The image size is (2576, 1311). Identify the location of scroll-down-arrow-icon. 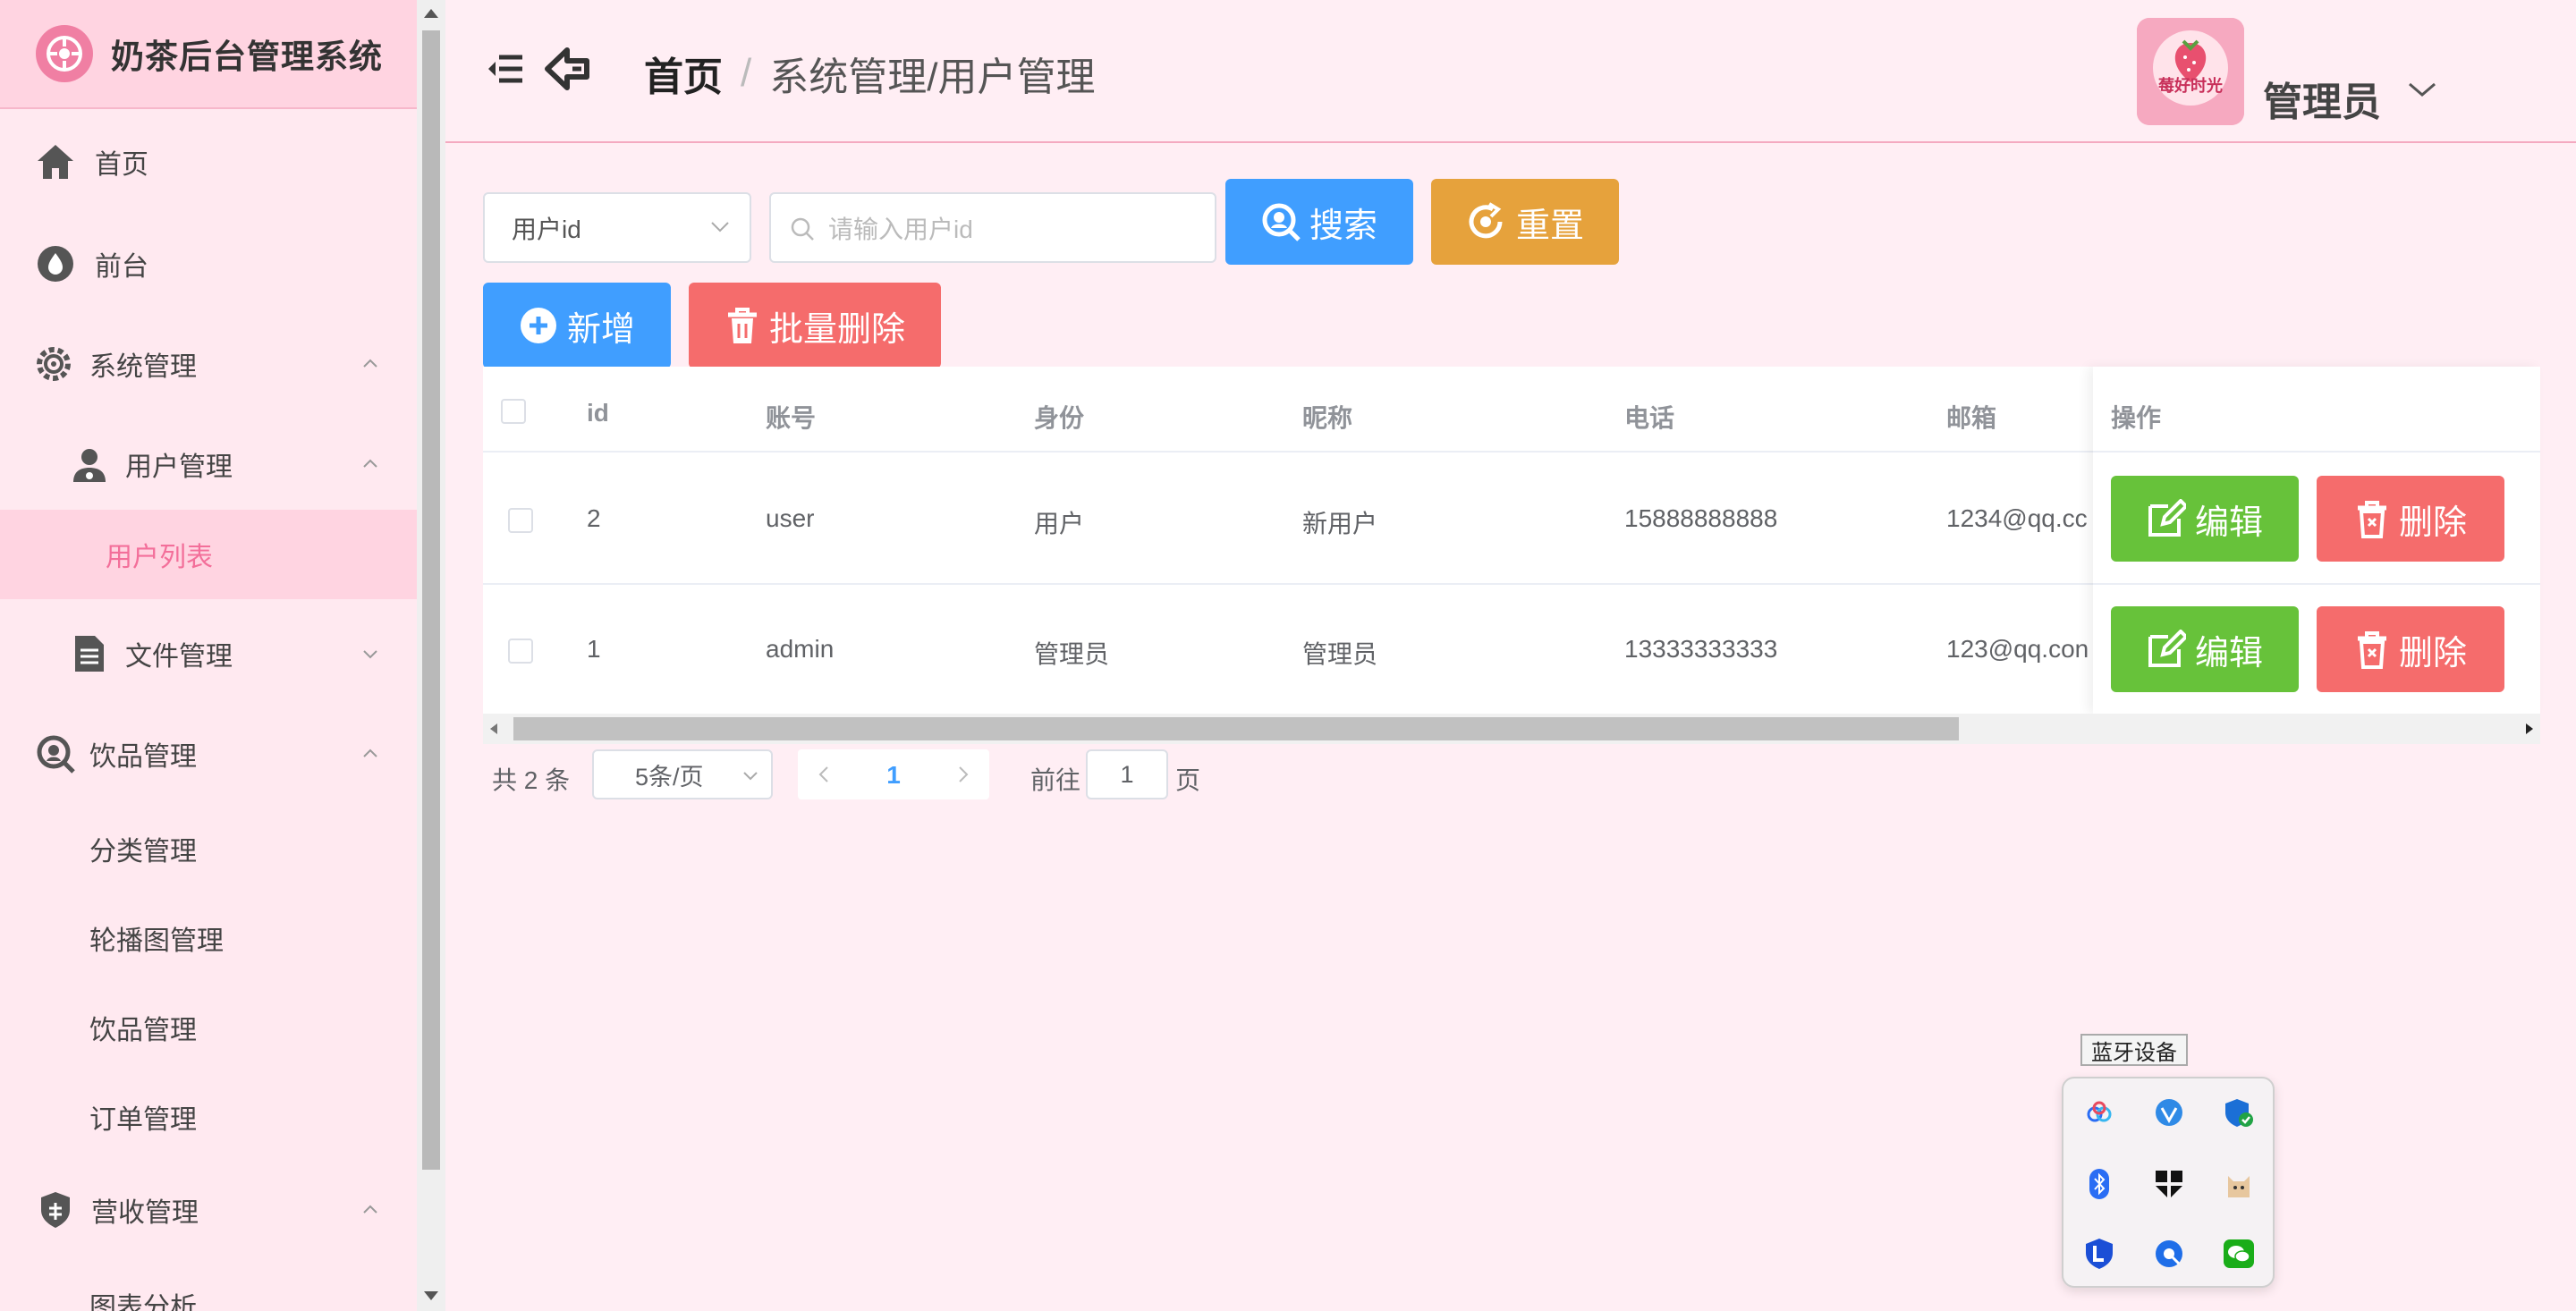
(431, 1295).